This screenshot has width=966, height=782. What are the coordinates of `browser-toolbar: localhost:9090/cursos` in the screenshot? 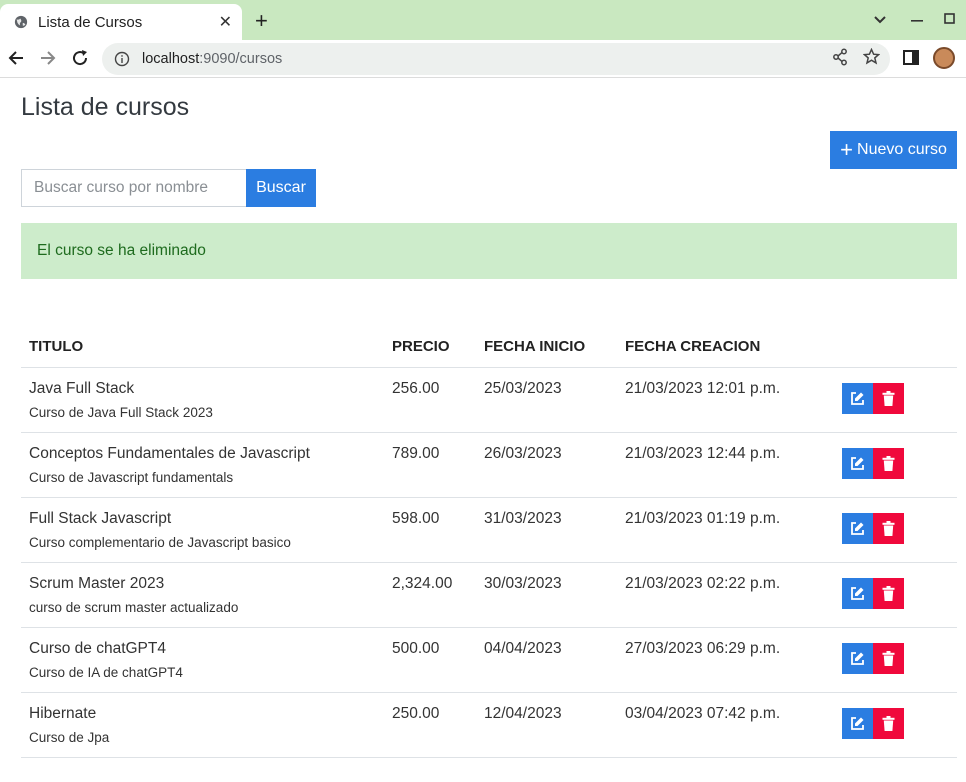 It's located at (483, 59).